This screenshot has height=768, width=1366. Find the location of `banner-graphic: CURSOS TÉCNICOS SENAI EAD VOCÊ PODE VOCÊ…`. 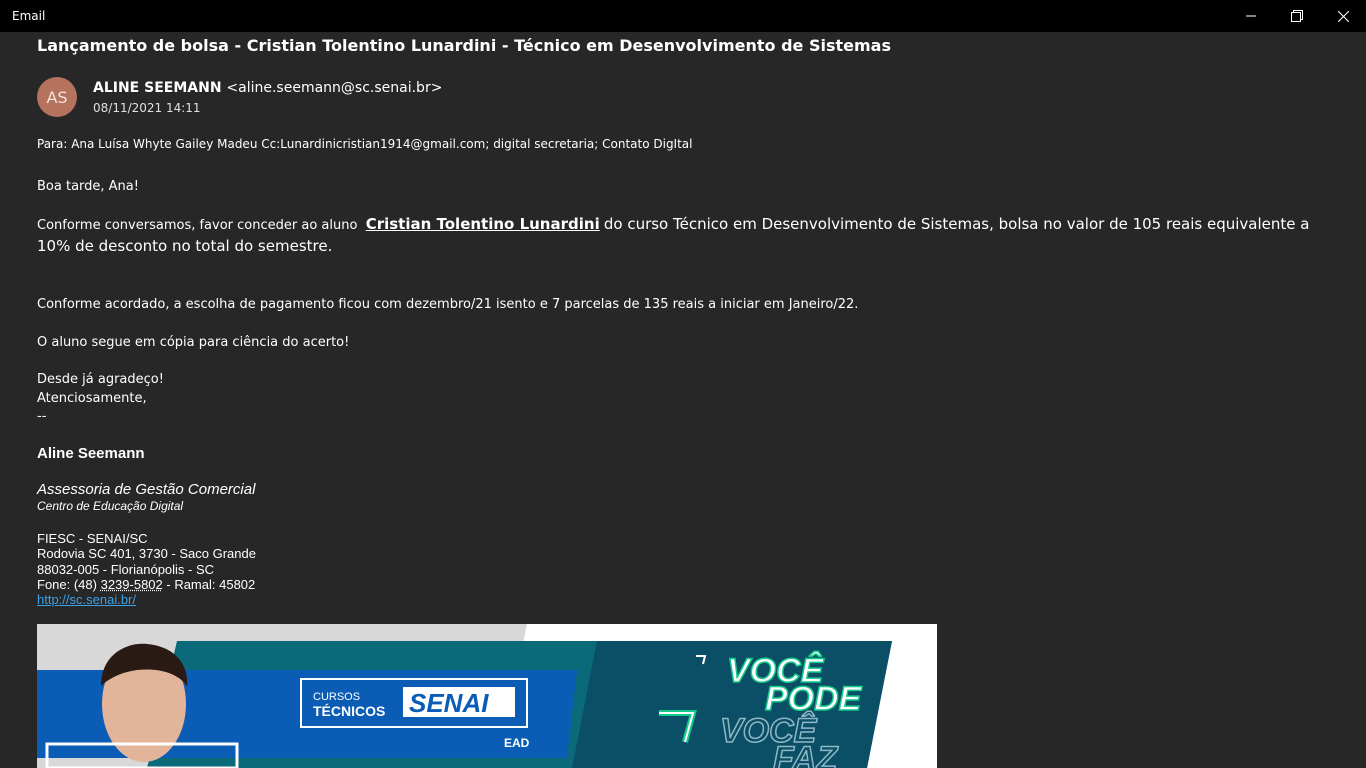

banner-graphic: CURSOS TÉCNICOS SENAI EAD VOCÊ PODE VOCÊ… is located at coordinates (487, 696).